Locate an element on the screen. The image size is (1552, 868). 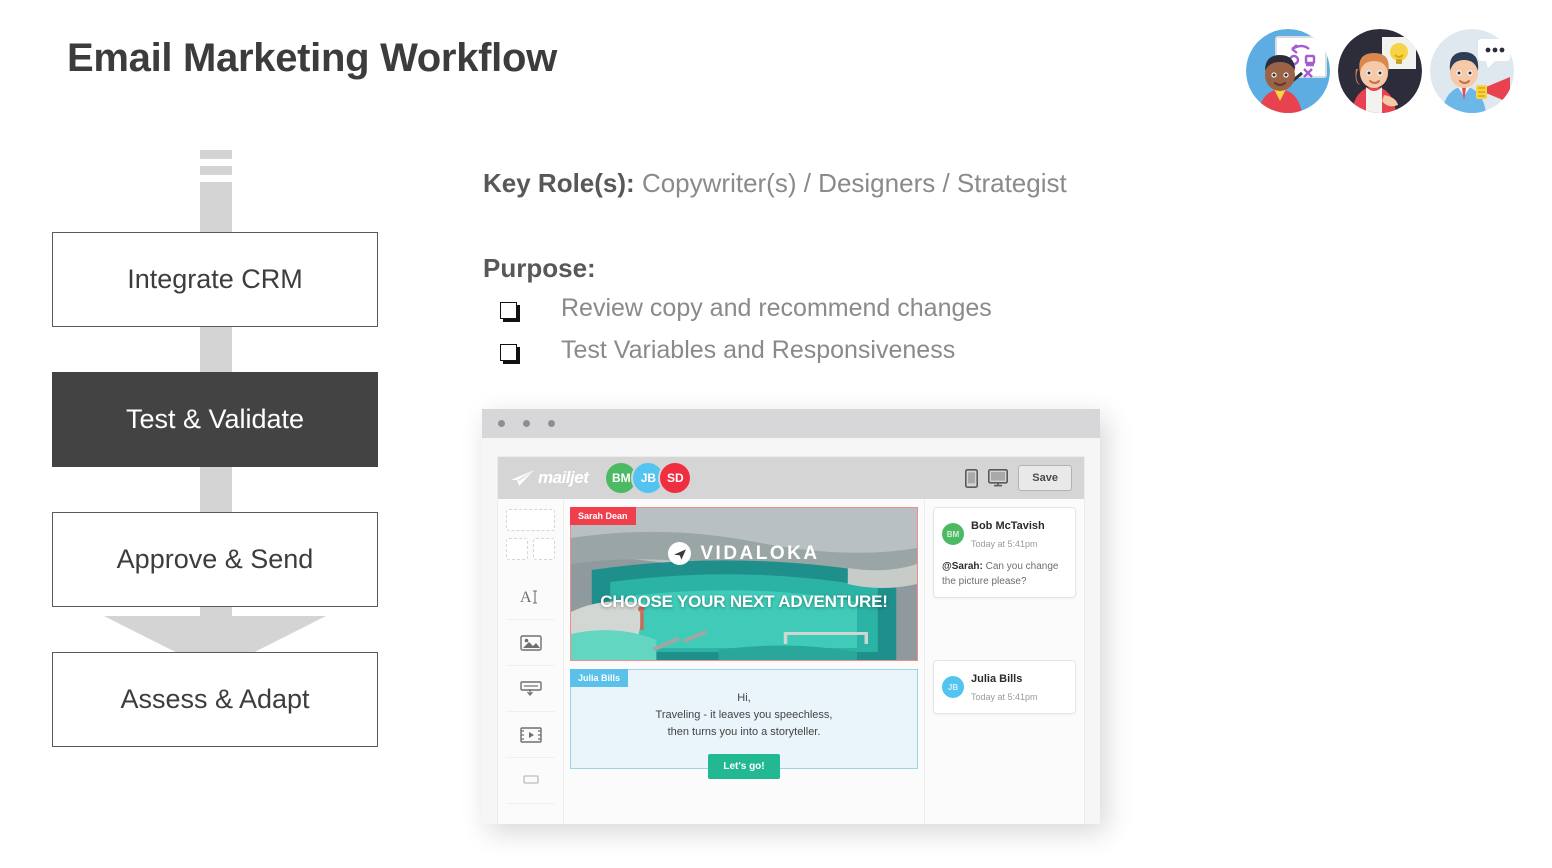
flow-step-label: Approve & Send is located at coordinates (215, 559).